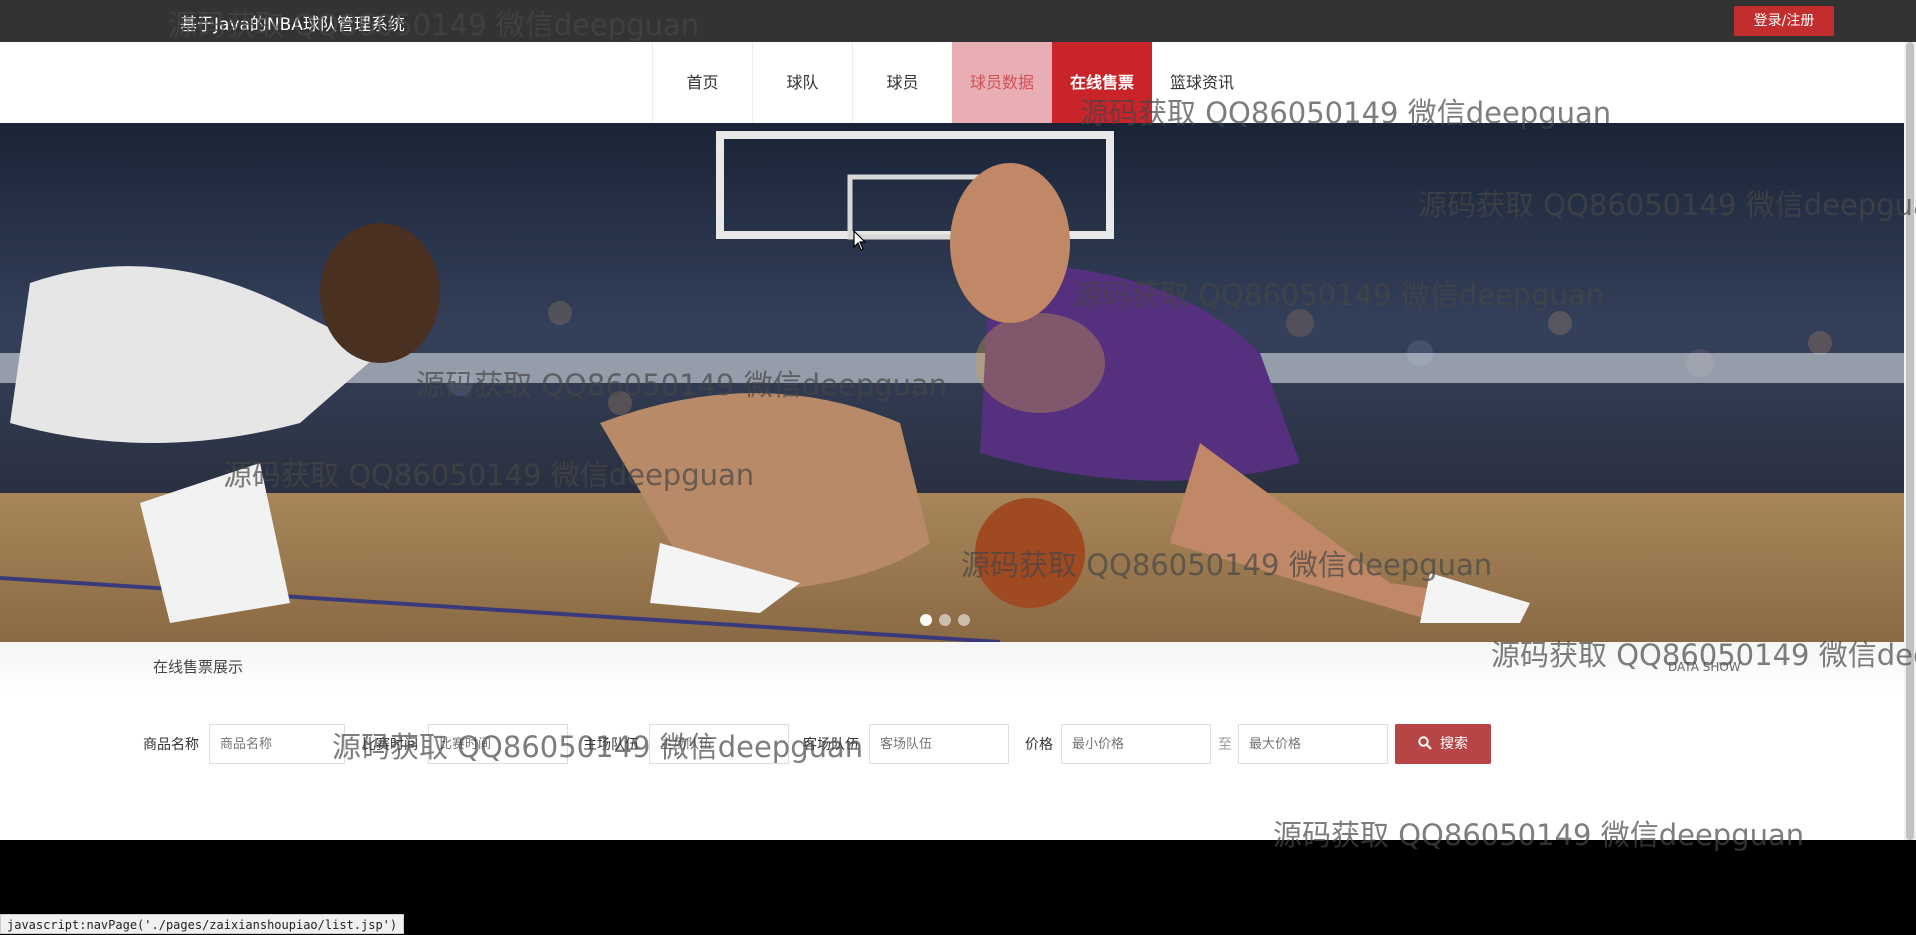 The image size is (1916, 935). Describe the element at coordinates (277, 744) in the screenshot. I see `product-name-input` at that location.